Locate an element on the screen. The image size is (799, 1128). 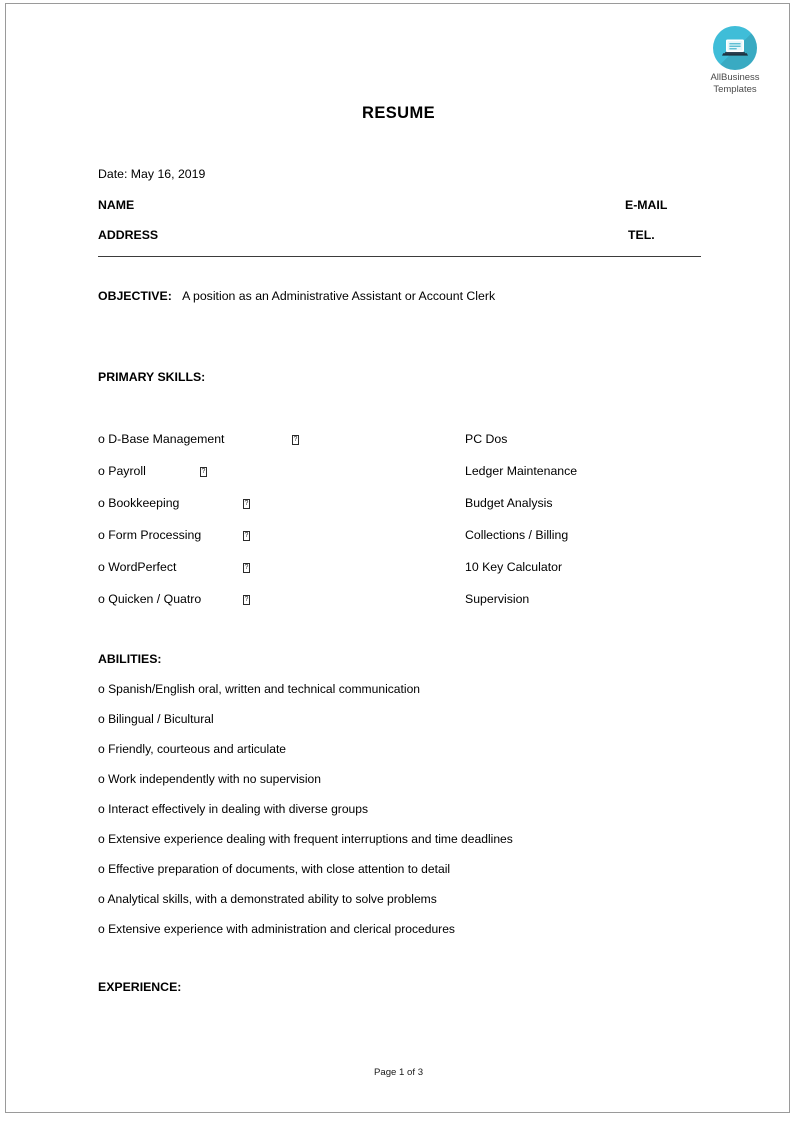
primary-skills-heading: PRIMARY SKILLS: is located at coordinates (152, 377).